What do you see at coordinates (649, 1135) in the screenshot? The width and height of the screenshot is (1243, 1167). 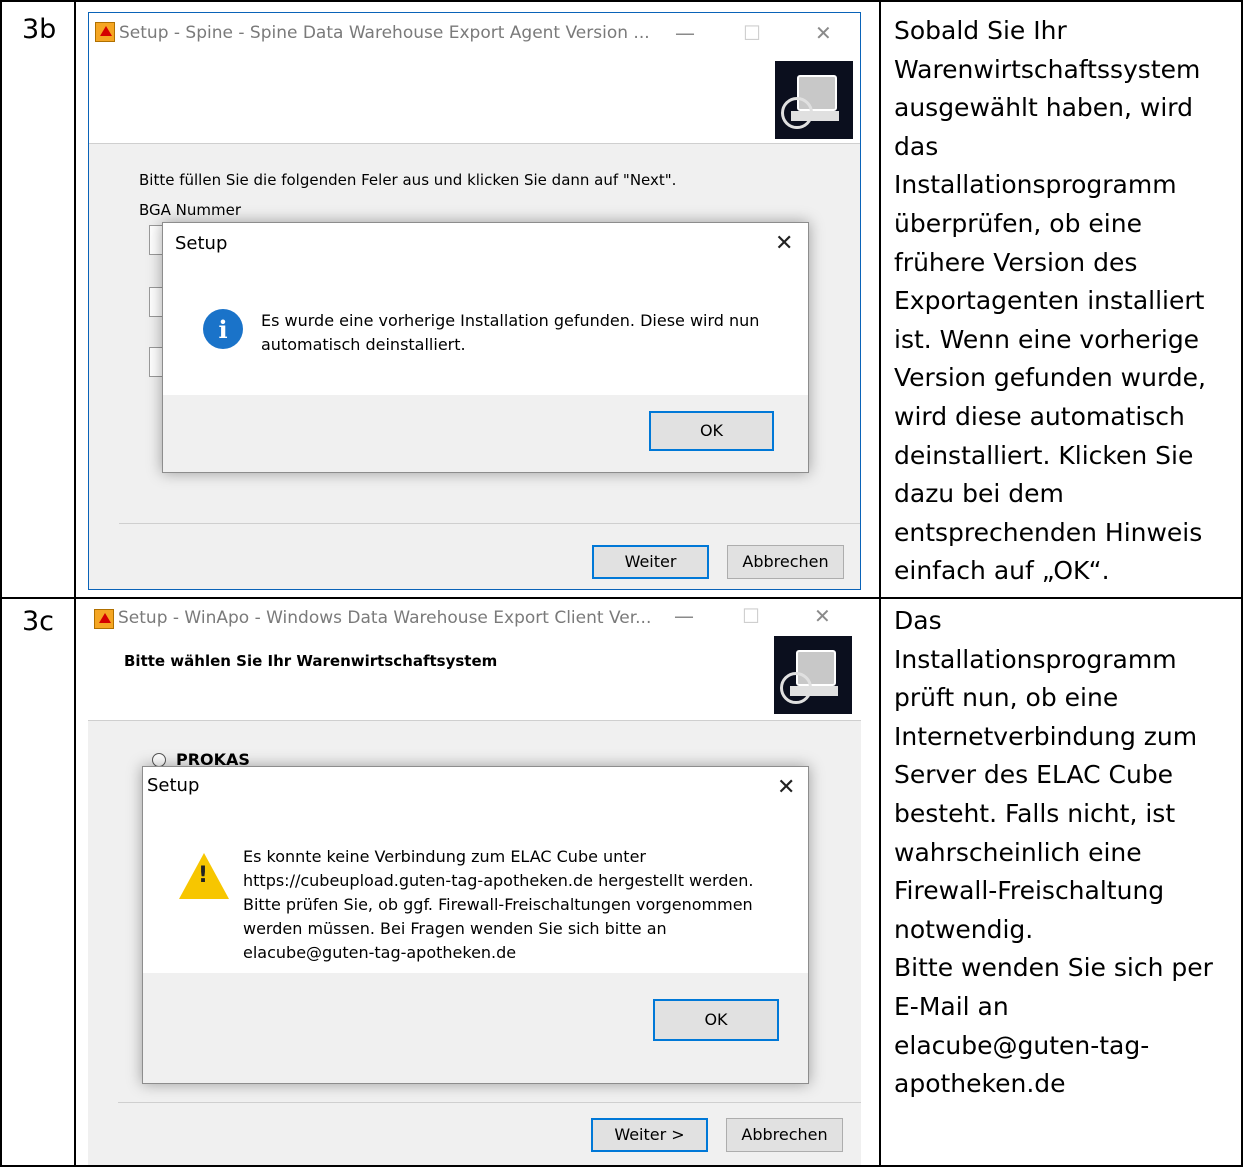 I see `next-button: Weiter >` at bounding box center [649, 1135].